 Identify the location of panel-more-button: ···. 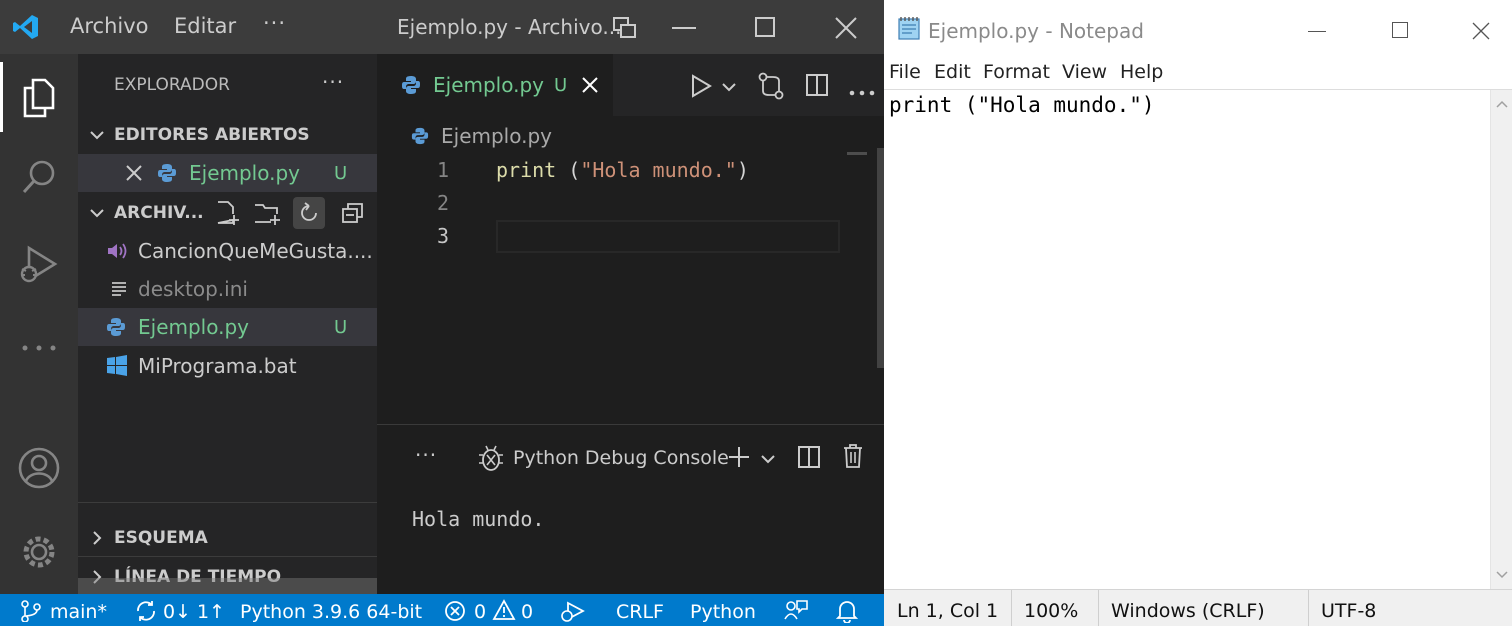
(426, 455).